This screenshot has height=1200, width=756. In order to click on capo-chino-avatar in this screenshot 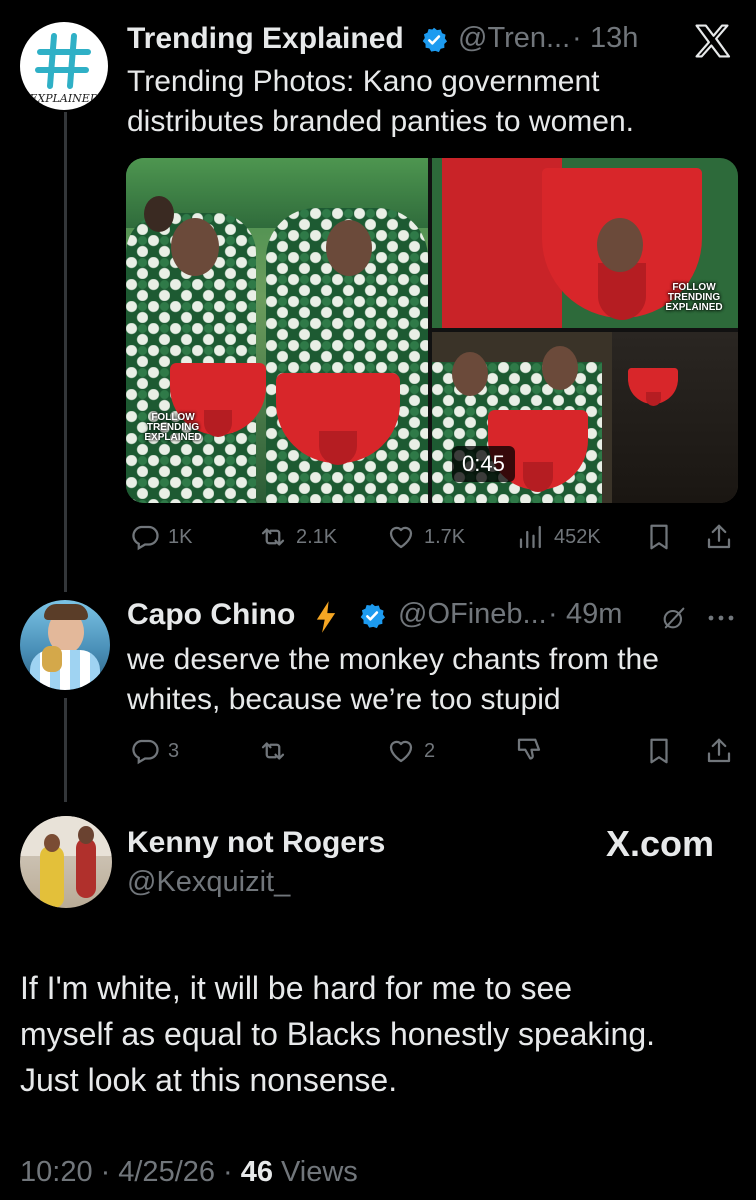, I will do `click(65, 645)`.